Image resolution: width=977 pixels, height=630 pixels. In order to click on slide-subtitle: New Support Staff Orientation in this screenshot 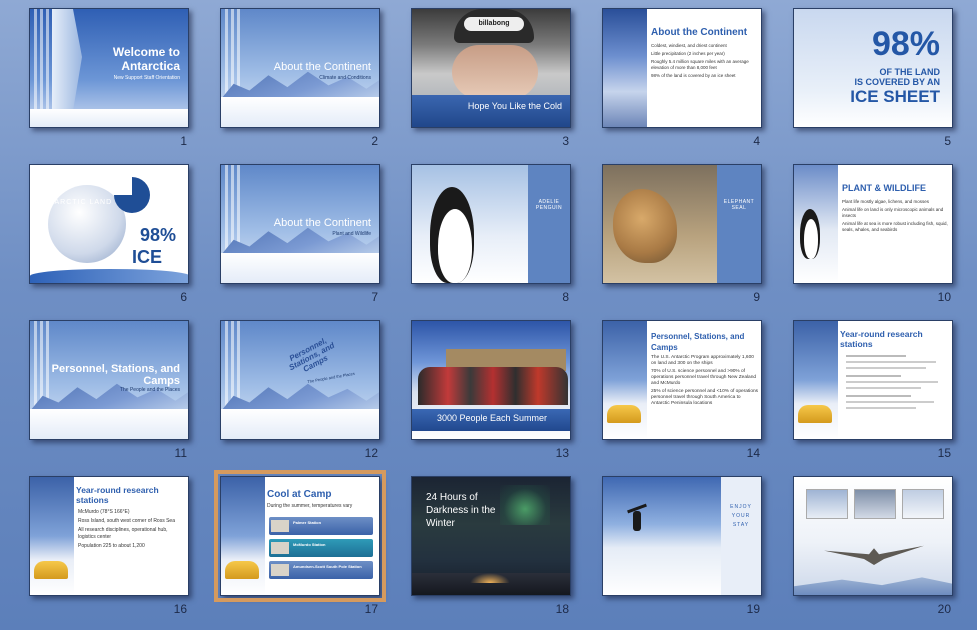, I will do `click(146, 78)`.